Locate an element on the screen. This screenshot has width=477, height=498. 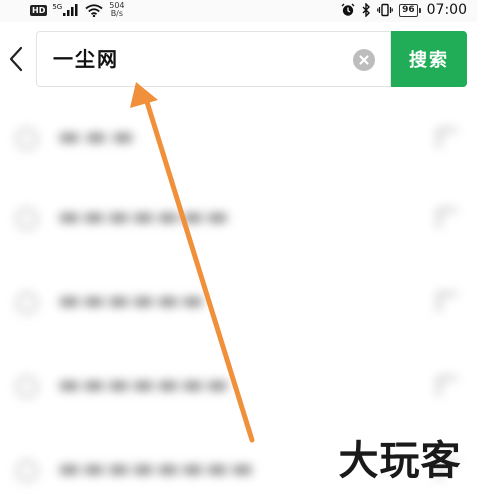
clear-icon is located at coordinates (364, 60).